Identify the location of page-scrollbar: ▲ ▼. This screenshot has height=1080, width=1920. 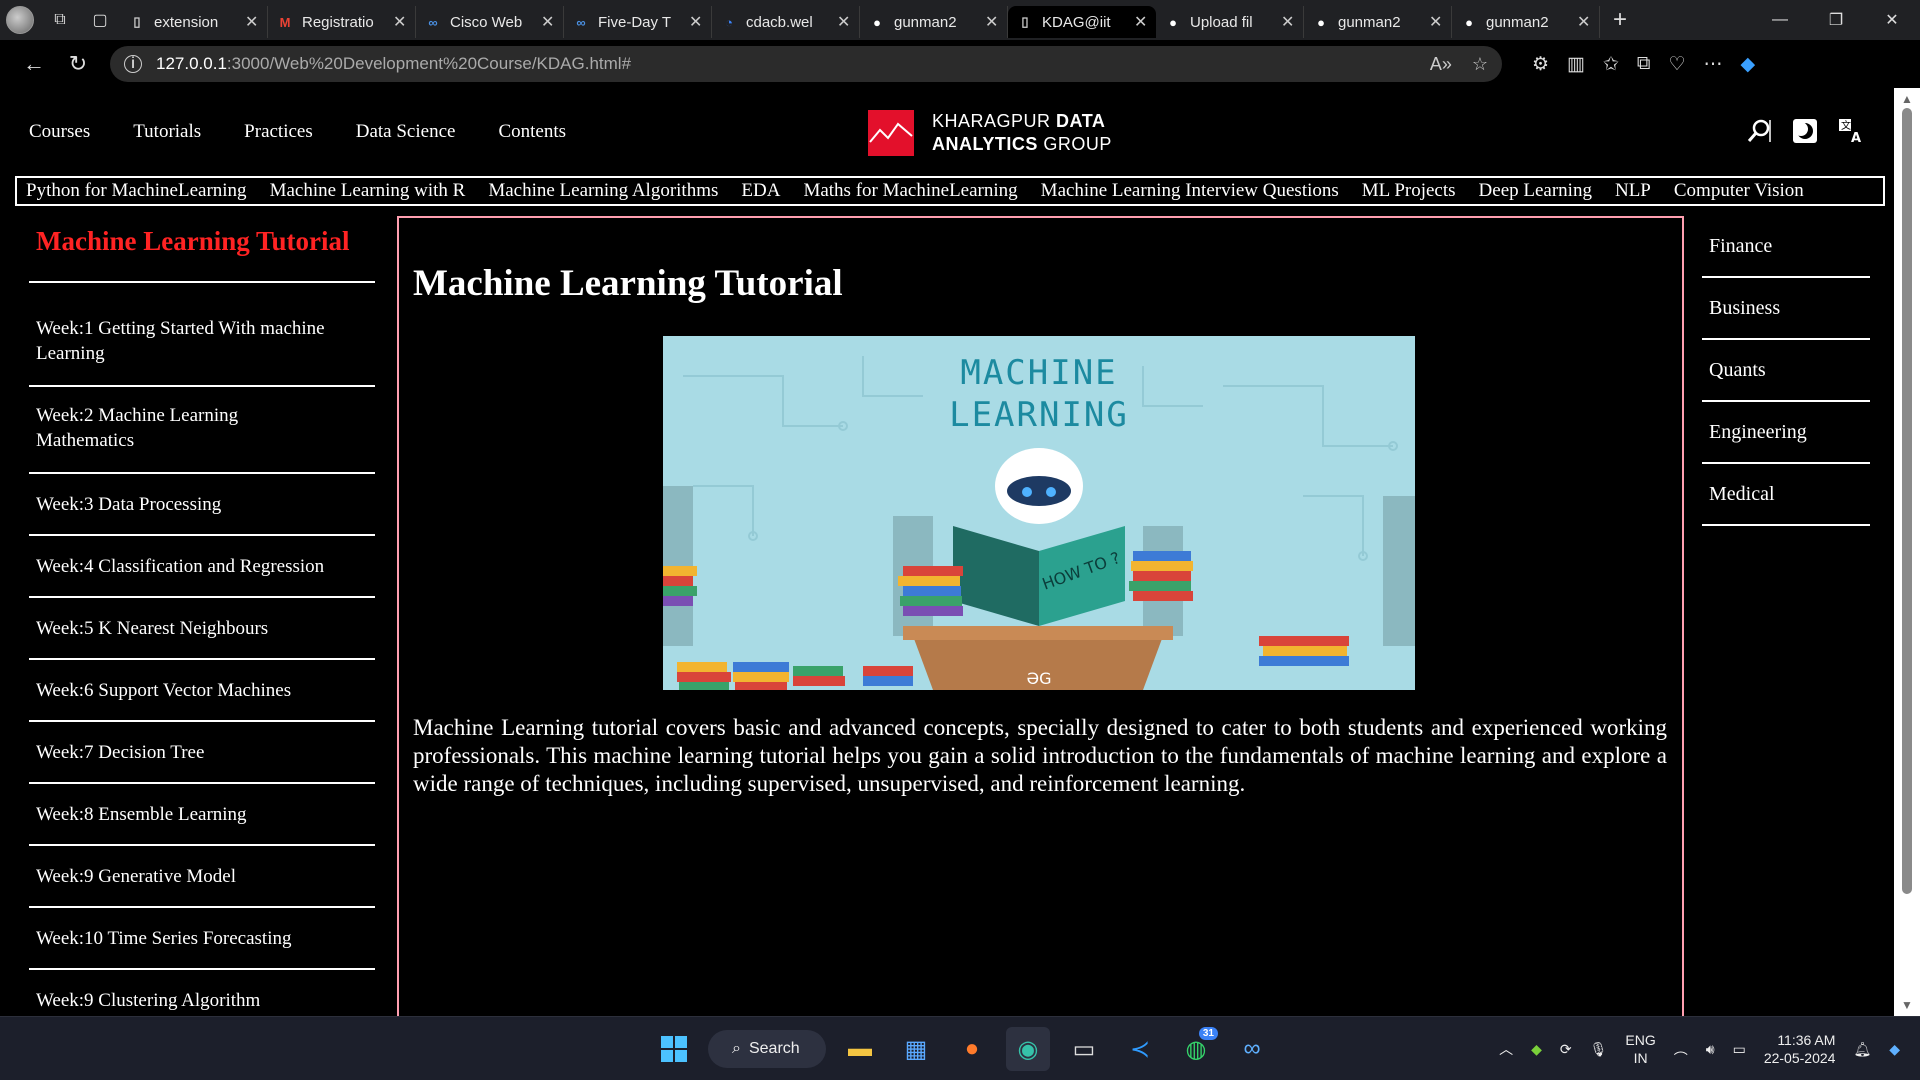
(1907, 552).